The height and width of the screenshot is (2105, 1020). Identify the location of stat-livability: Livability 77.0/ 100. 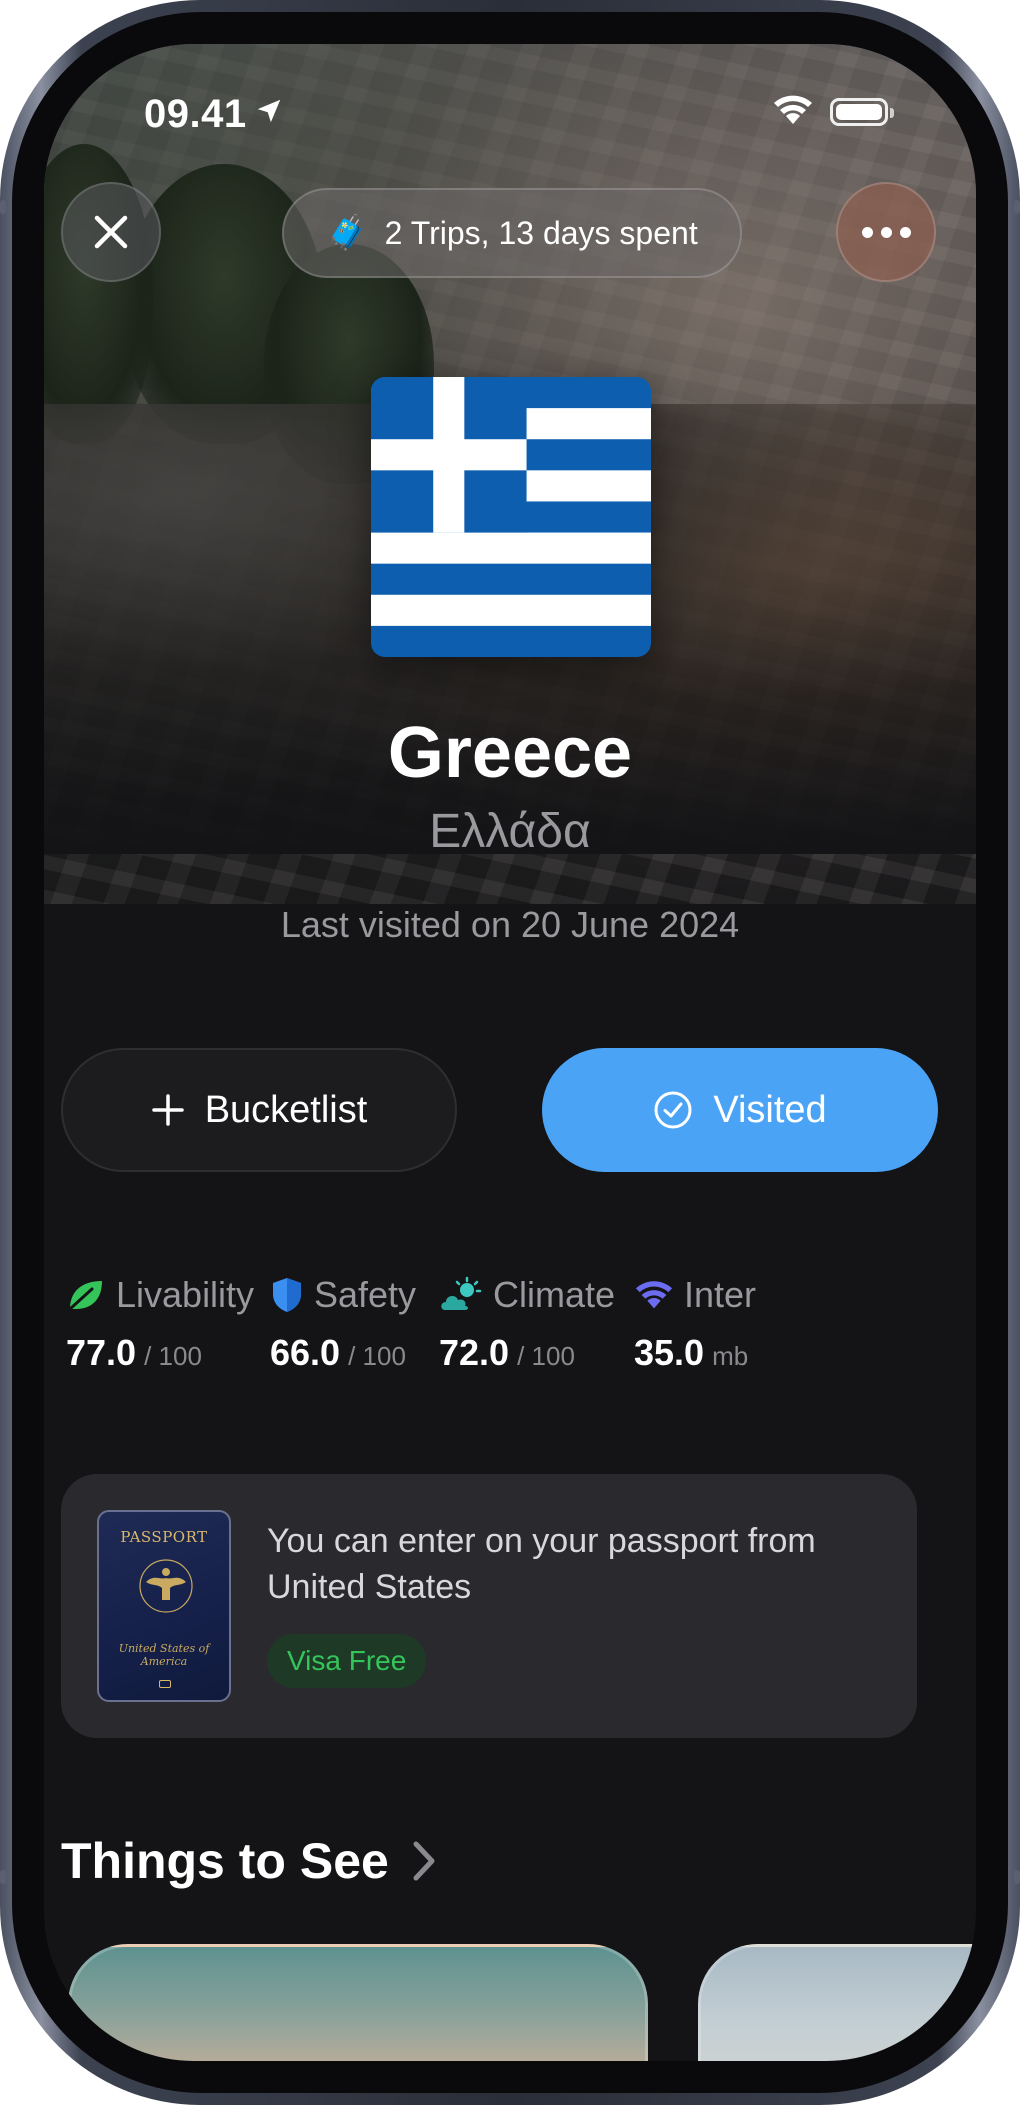
(160, 1324).